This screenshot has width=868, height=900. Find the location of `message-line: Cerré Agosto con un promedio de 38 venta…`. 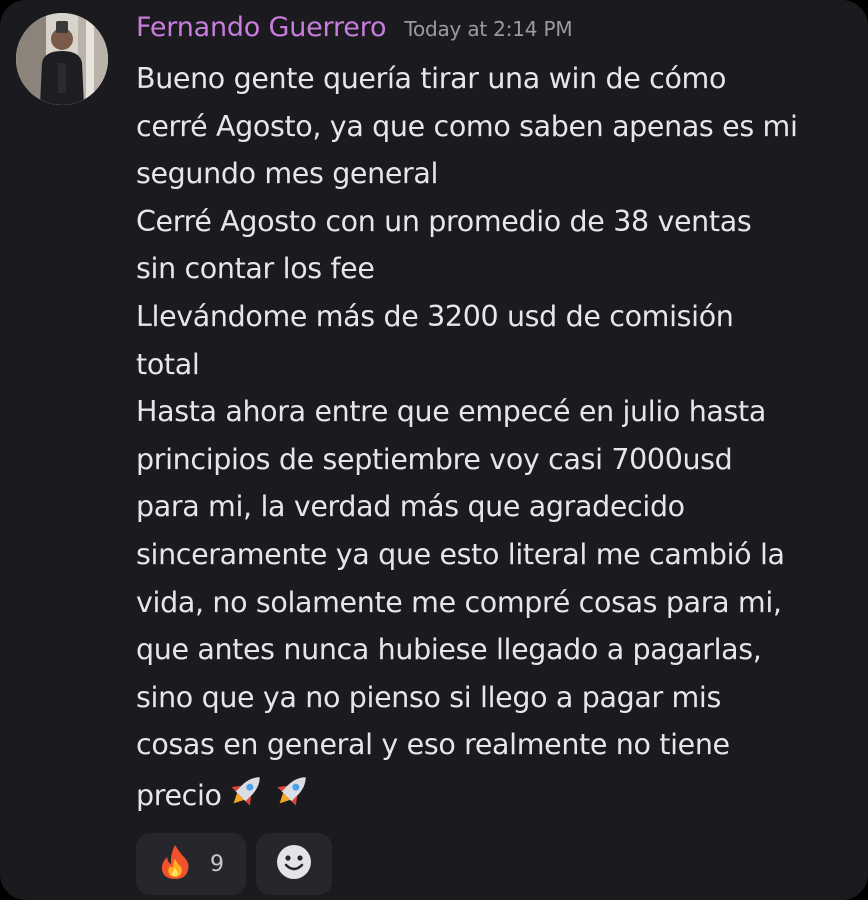

message-line: Cerré Agosto con un promedio de 38 venta… is located at coordinates (444, 221).